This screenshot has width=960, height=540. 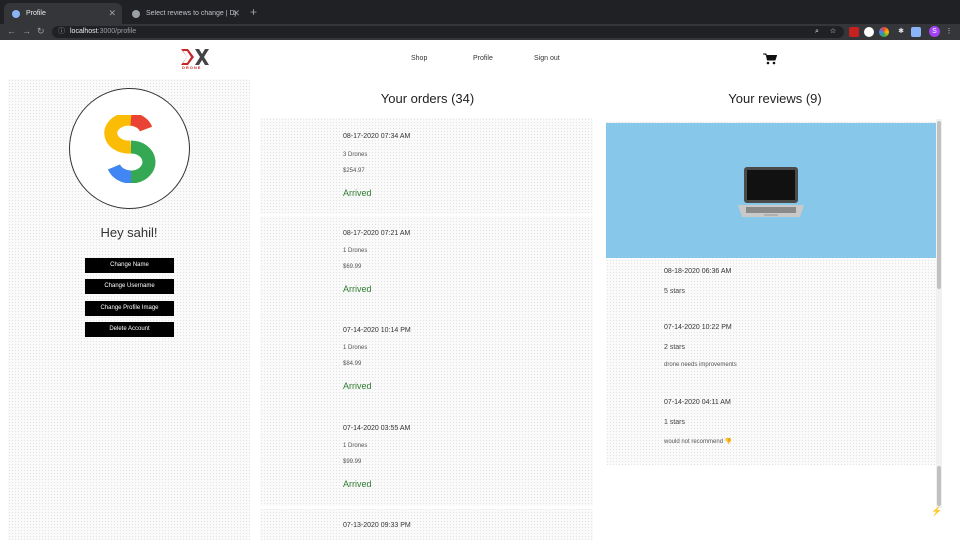 What do you see at coordinates (884, 32) in the screenshot?
I see `color-picker-icon` at bounding box center [884, 32].